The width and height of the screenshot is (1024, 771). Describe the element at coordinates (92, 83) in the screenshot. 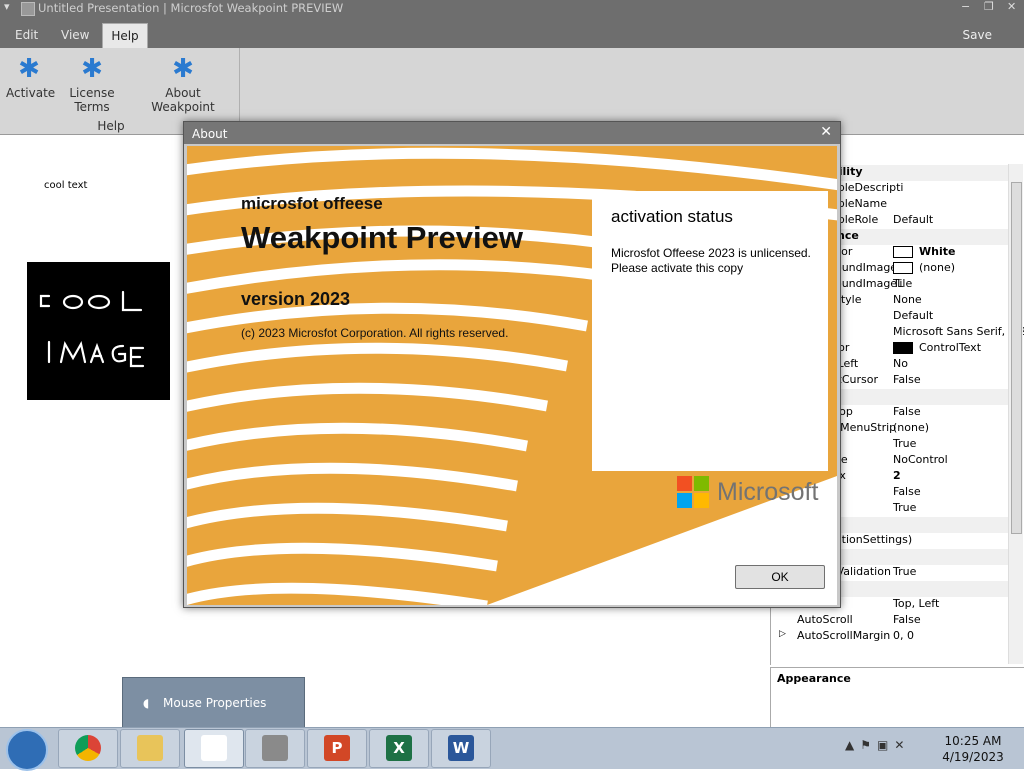

I see `license-terms-button: ✱ License Terms` at that location.